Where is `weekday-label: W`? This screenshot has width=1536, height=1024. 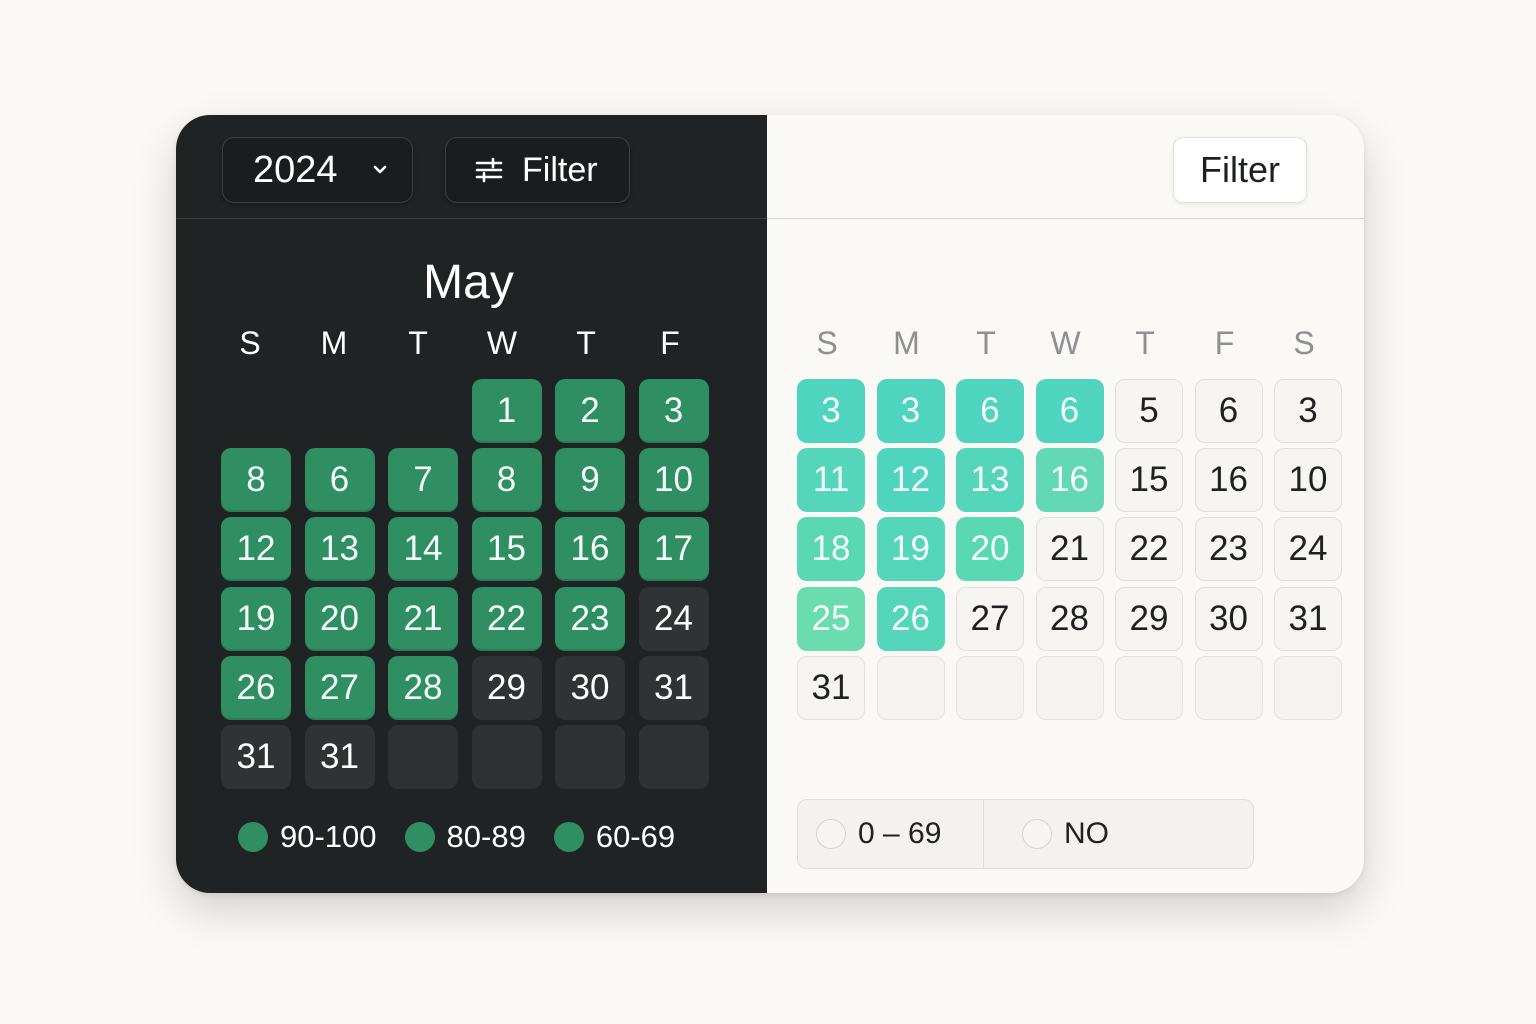
weekday-label: W is located at coordinates (502, 343).